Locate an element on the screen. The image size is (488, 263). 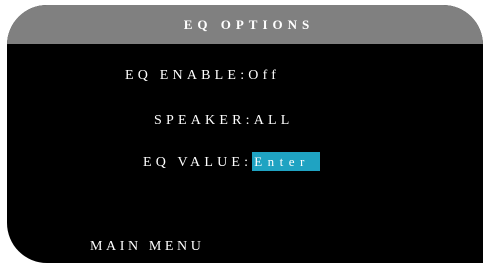
menu-title: EQ OPTIONS is located at coordinates (249, 24).